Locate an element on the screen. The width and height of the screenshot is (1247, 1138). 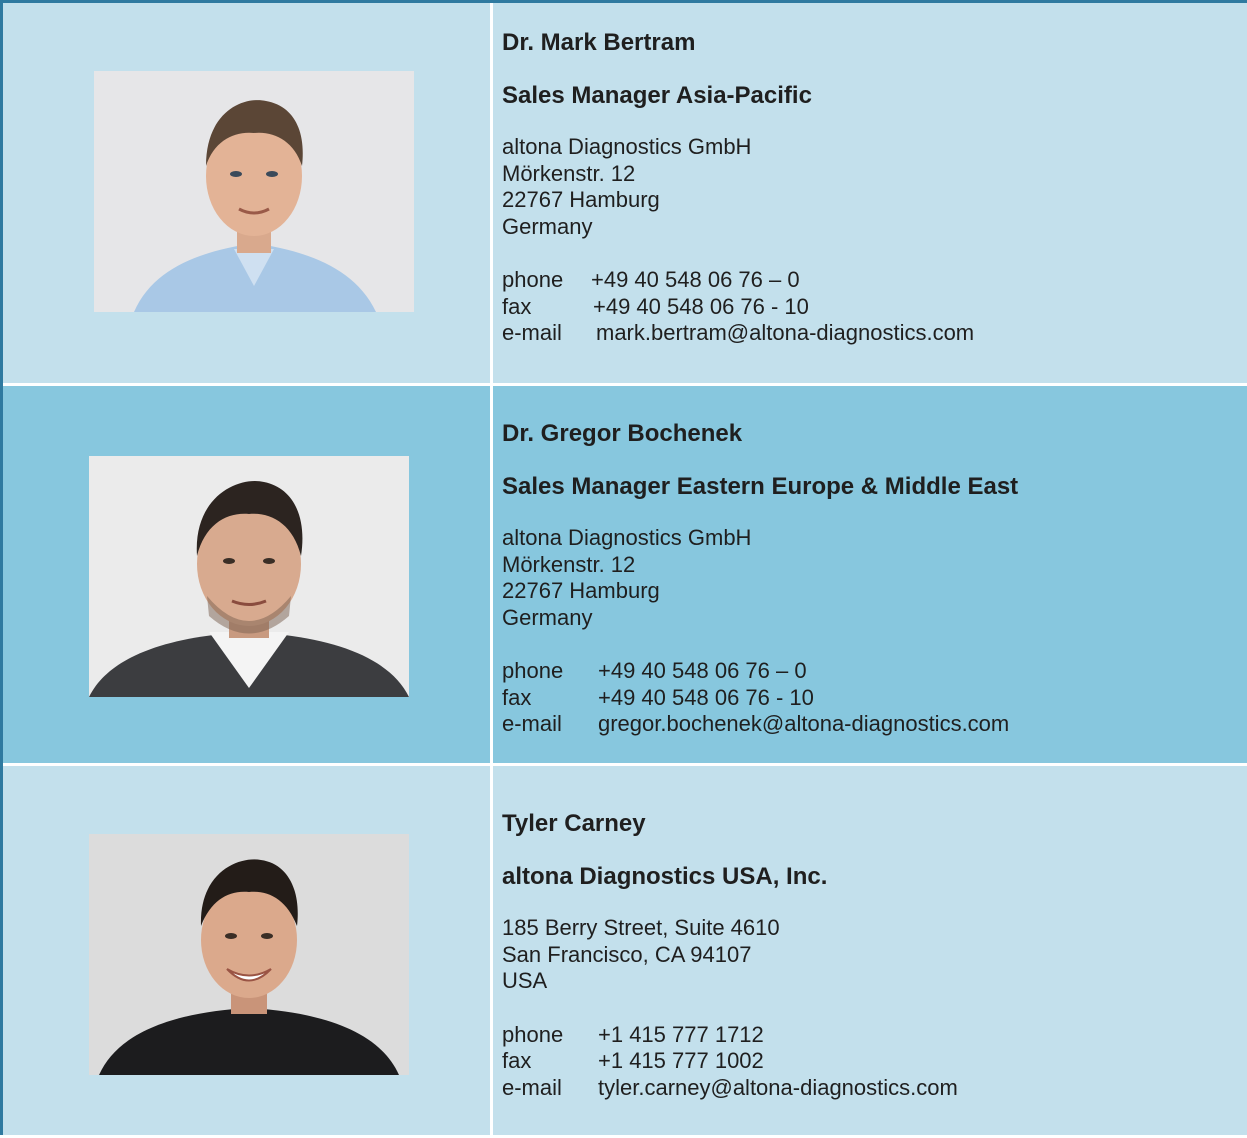
address-line: USA is located at coordinates (525, 980).